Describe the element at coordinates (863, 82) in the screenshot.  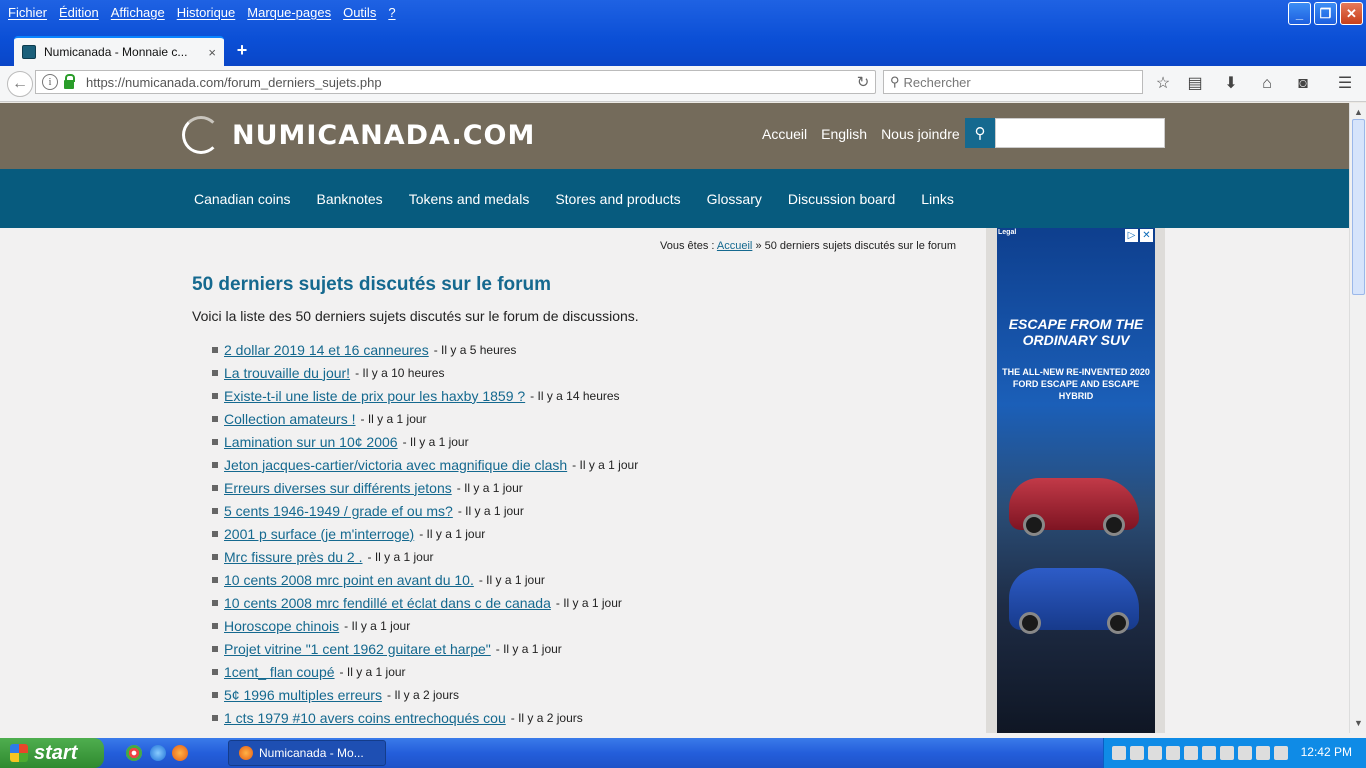
I see `reload-icon: ↻` at that location.